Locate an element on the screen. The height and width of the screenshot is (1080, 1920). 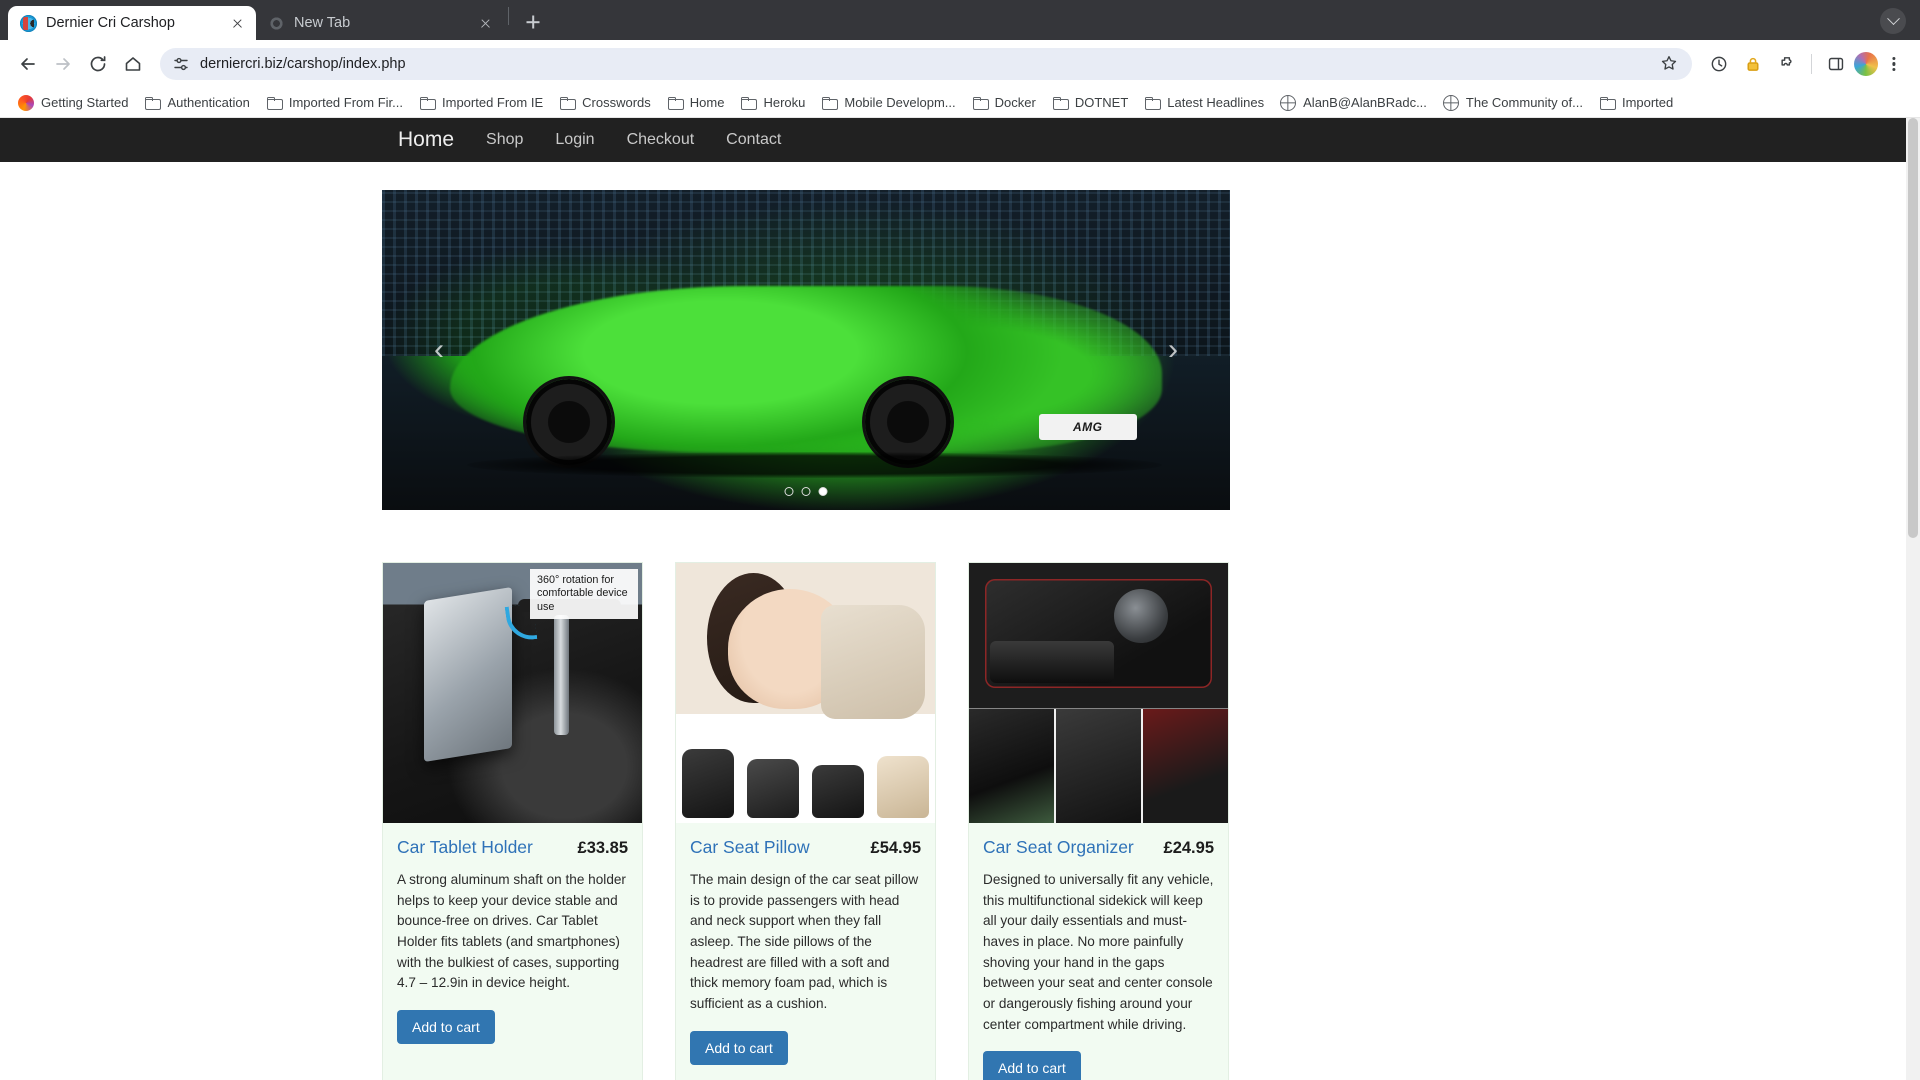
product-title: Car Seat Pillow is located at coordinates (750, 847).